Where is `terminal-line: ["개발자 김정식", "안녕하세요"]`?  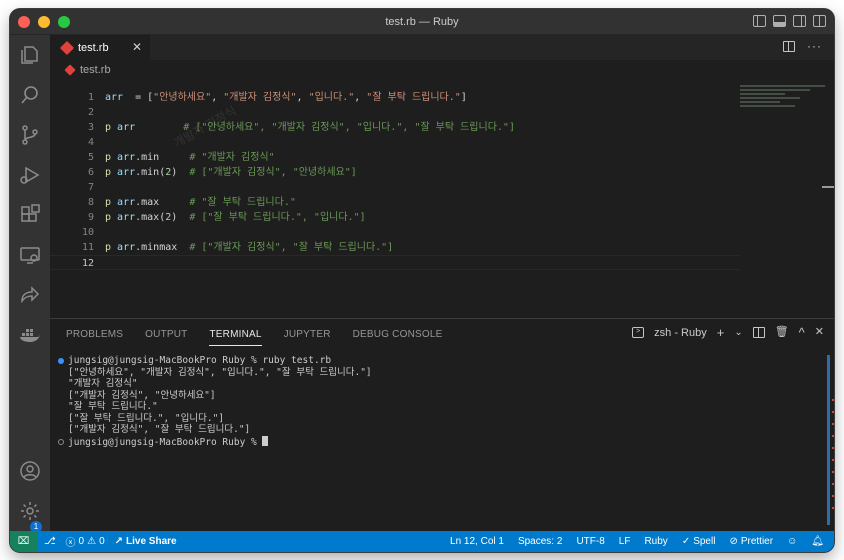
terminal-line: ["개발자 김정식", "안녕하세요"] is located at coordinates (142, 395).